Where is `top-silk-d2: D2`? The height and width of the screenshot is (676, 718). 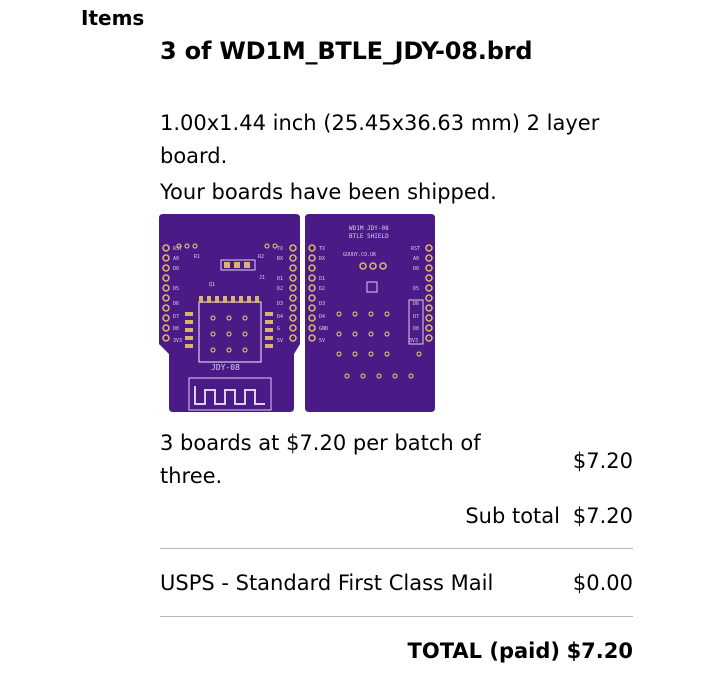
top-silk-d2: D2 is located at coordinates (280, 289).